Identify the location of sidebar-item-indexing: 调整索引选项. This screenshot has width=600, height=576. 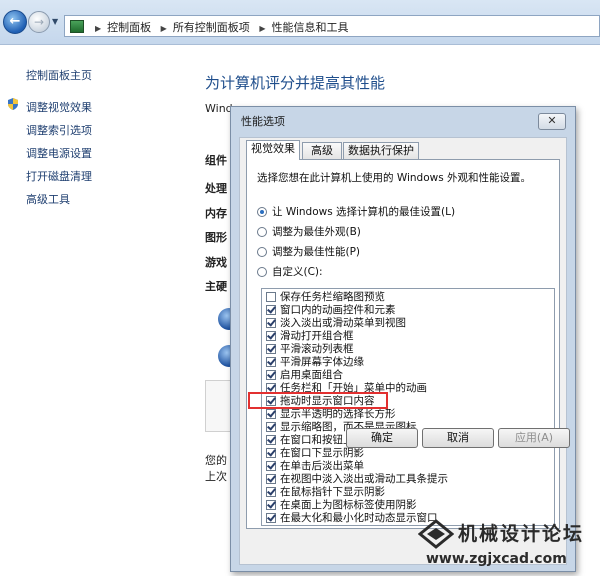
(59, 130).